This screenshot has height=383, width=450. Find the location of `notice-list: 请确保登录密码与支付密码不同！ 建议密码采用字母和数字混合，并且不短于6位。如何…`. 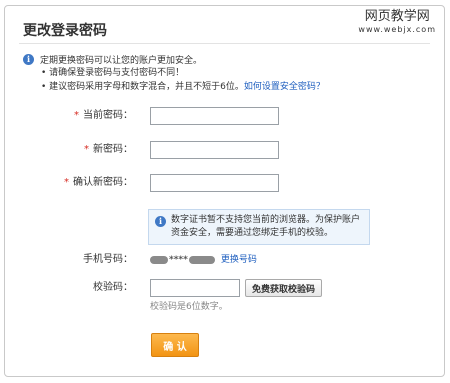

notice-list: 请确保登录密码与支付密码不同！ 建议密码采用字母和数字混合，并且不短于6位。如何… is located at coordinates (183, 80).